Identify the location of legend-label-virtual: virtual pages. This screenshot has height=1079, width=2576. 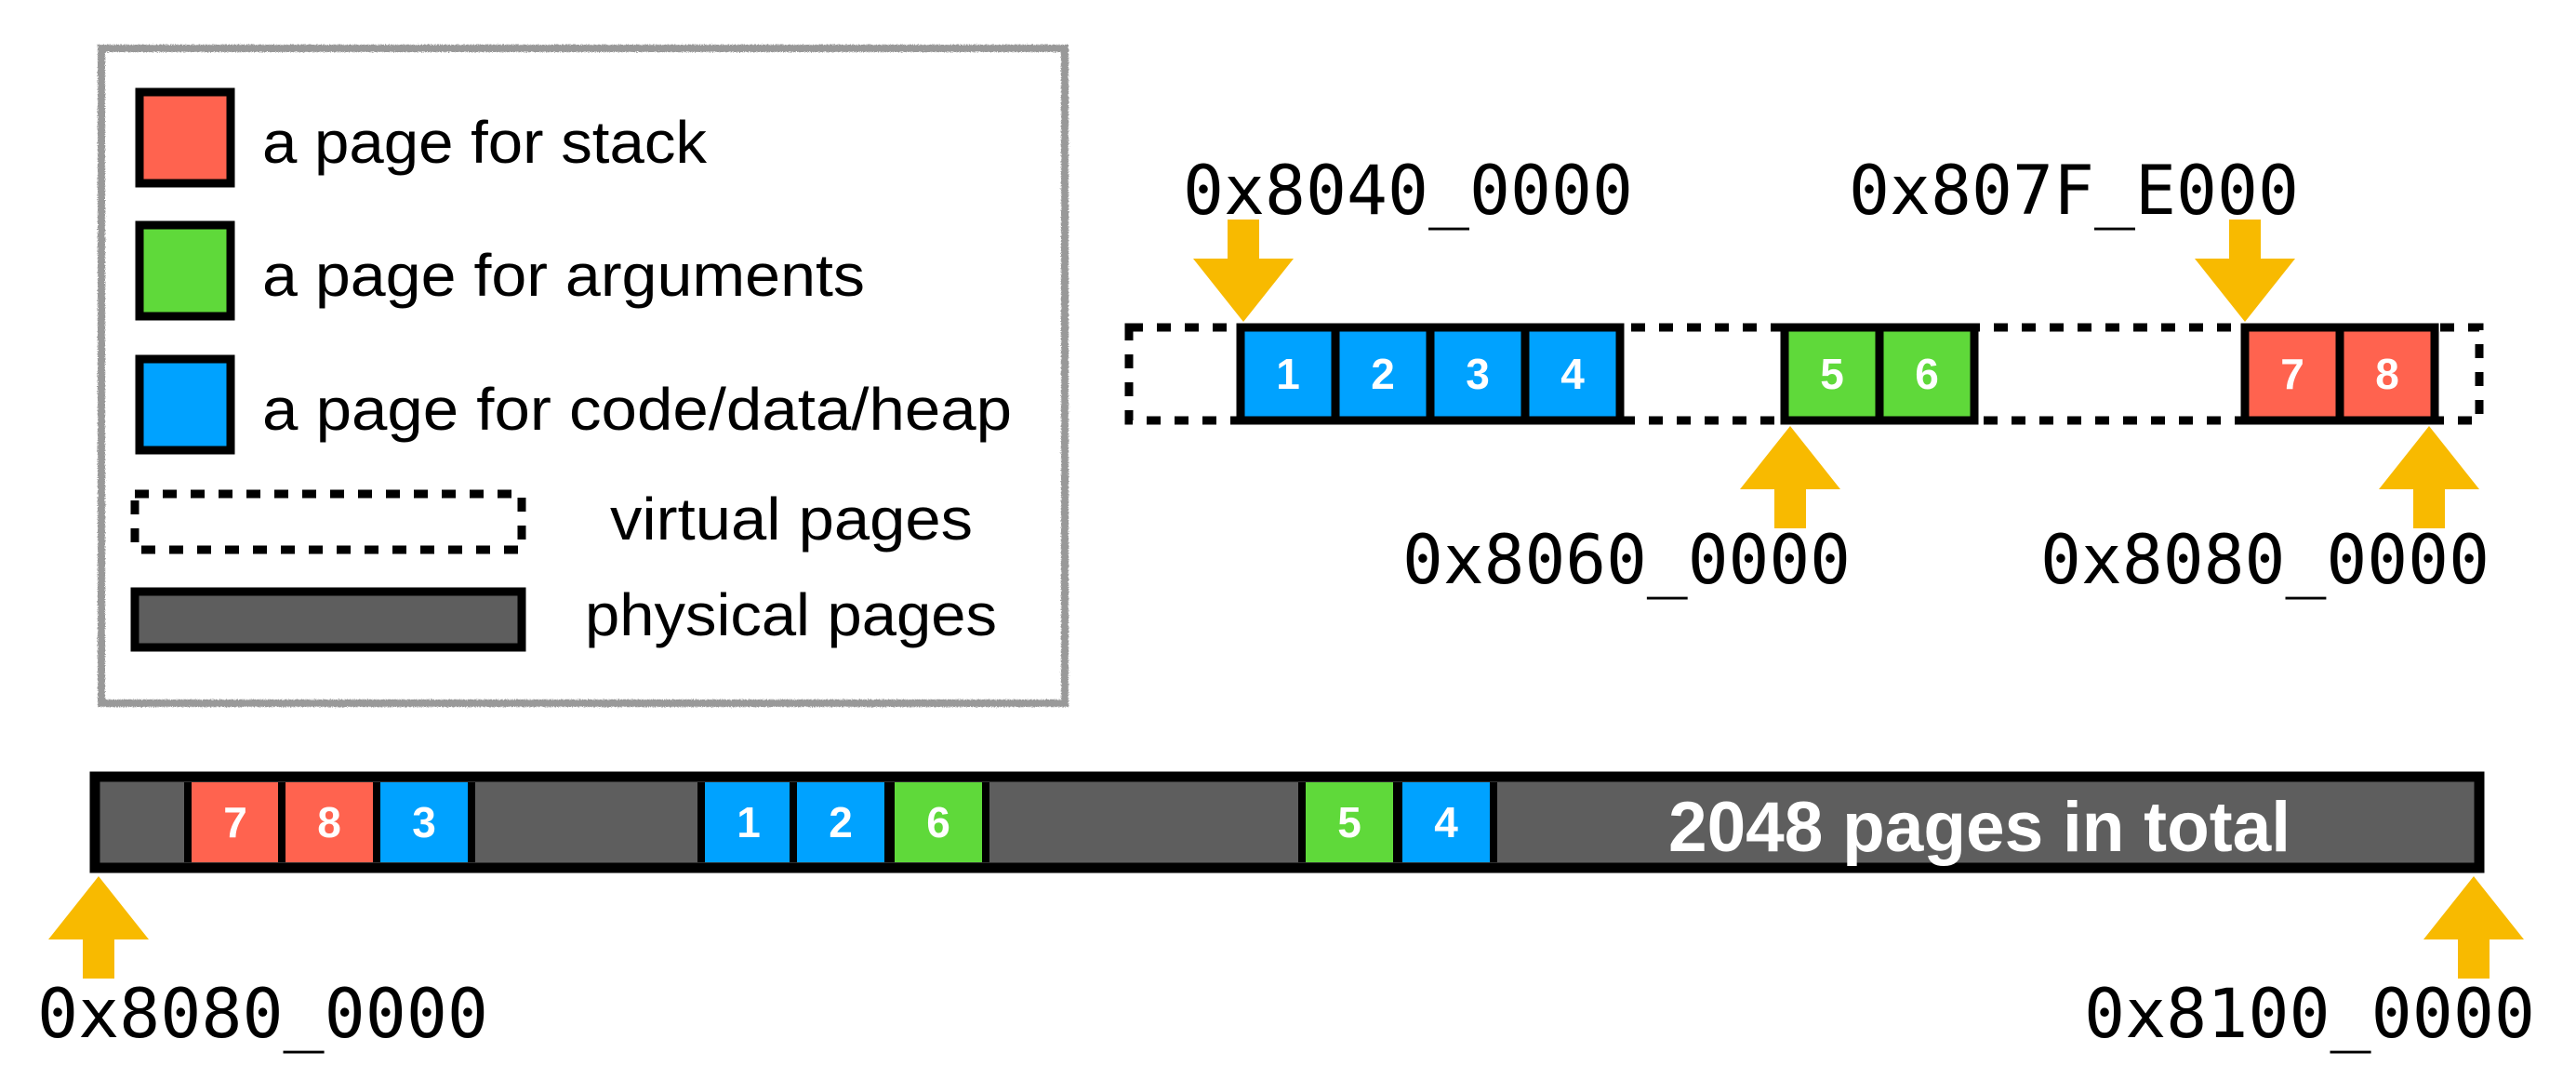
(791, 519).